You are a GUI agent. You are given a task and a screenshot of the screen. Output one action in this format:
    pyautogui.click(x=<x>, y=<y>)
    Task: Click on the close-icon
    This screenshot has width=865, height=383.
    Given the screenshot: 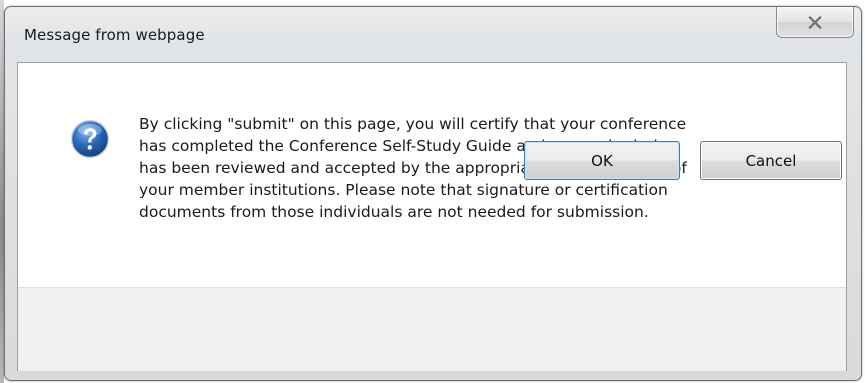 What is the action you would take?
    pyautogui.click(x=815, y=22)
    